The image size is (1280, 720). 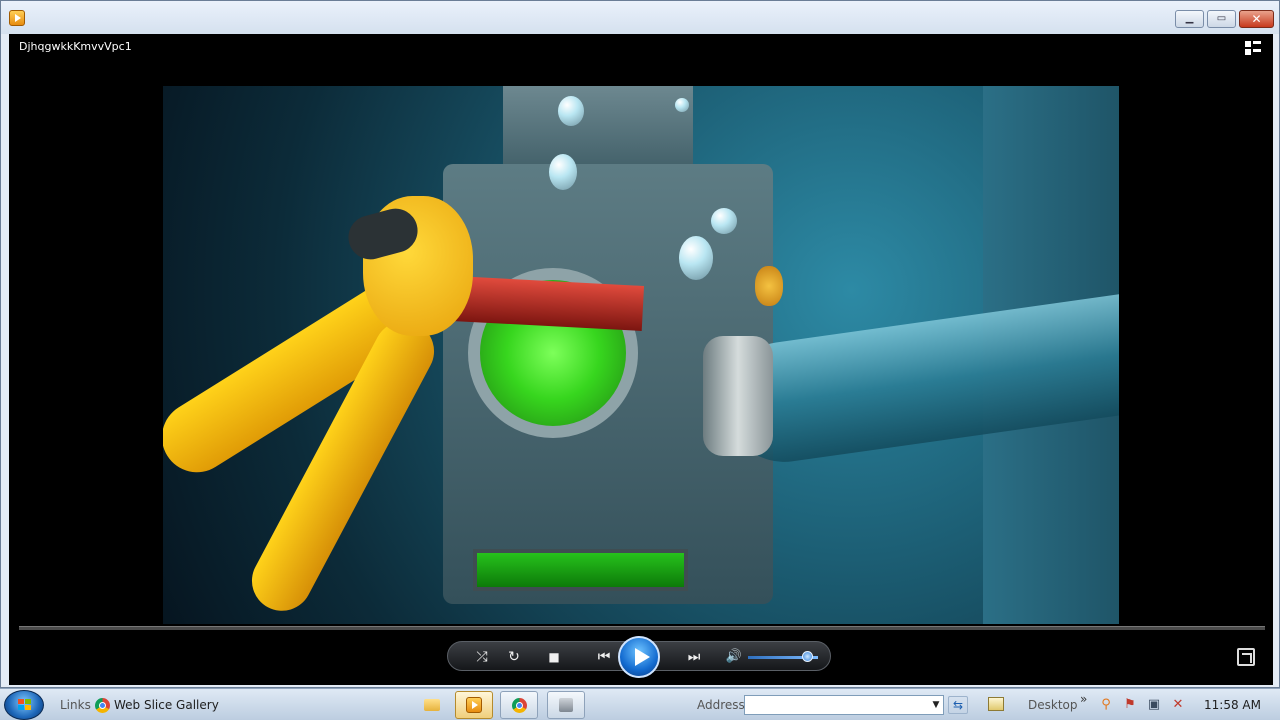 I want to click on network-icon: ▣, so click(x=1154, y=705).